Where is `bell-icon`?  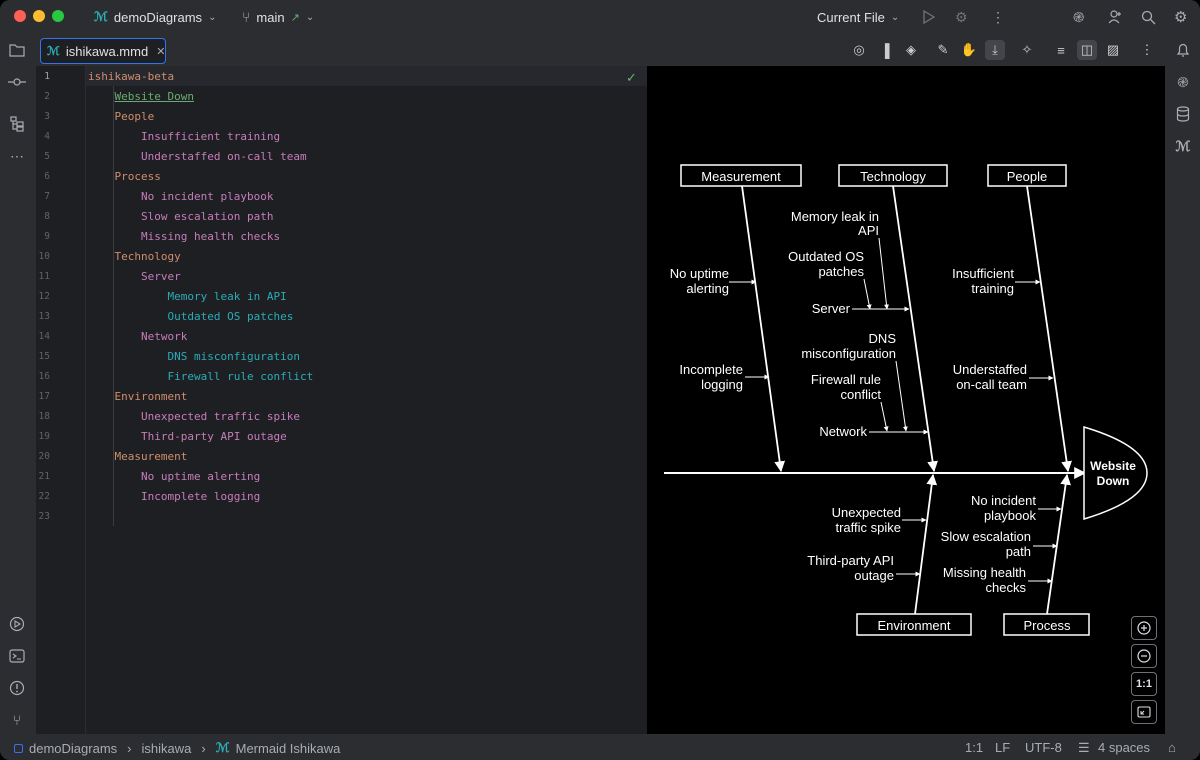
bell-icon is located at coordinates (1183, 50).